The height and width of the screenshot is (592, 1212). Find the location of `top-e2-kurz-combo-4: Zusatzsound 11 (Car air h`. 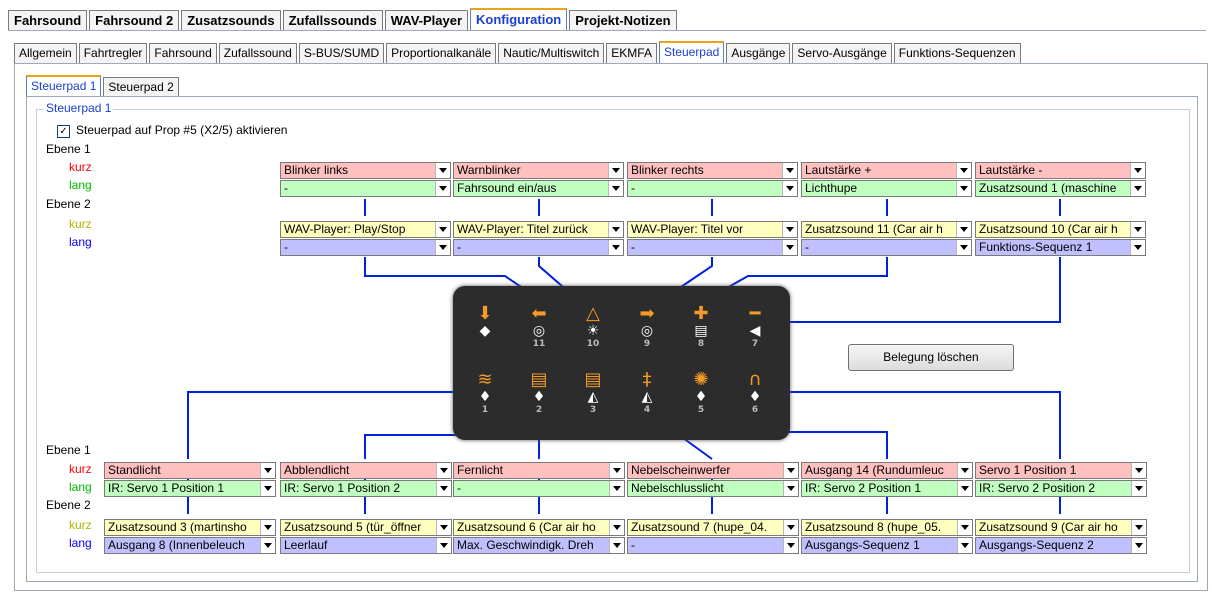

top-e2-kurz-combo-4: Zusatzsound 11 (Car air h is located at coordinates (886, 229).